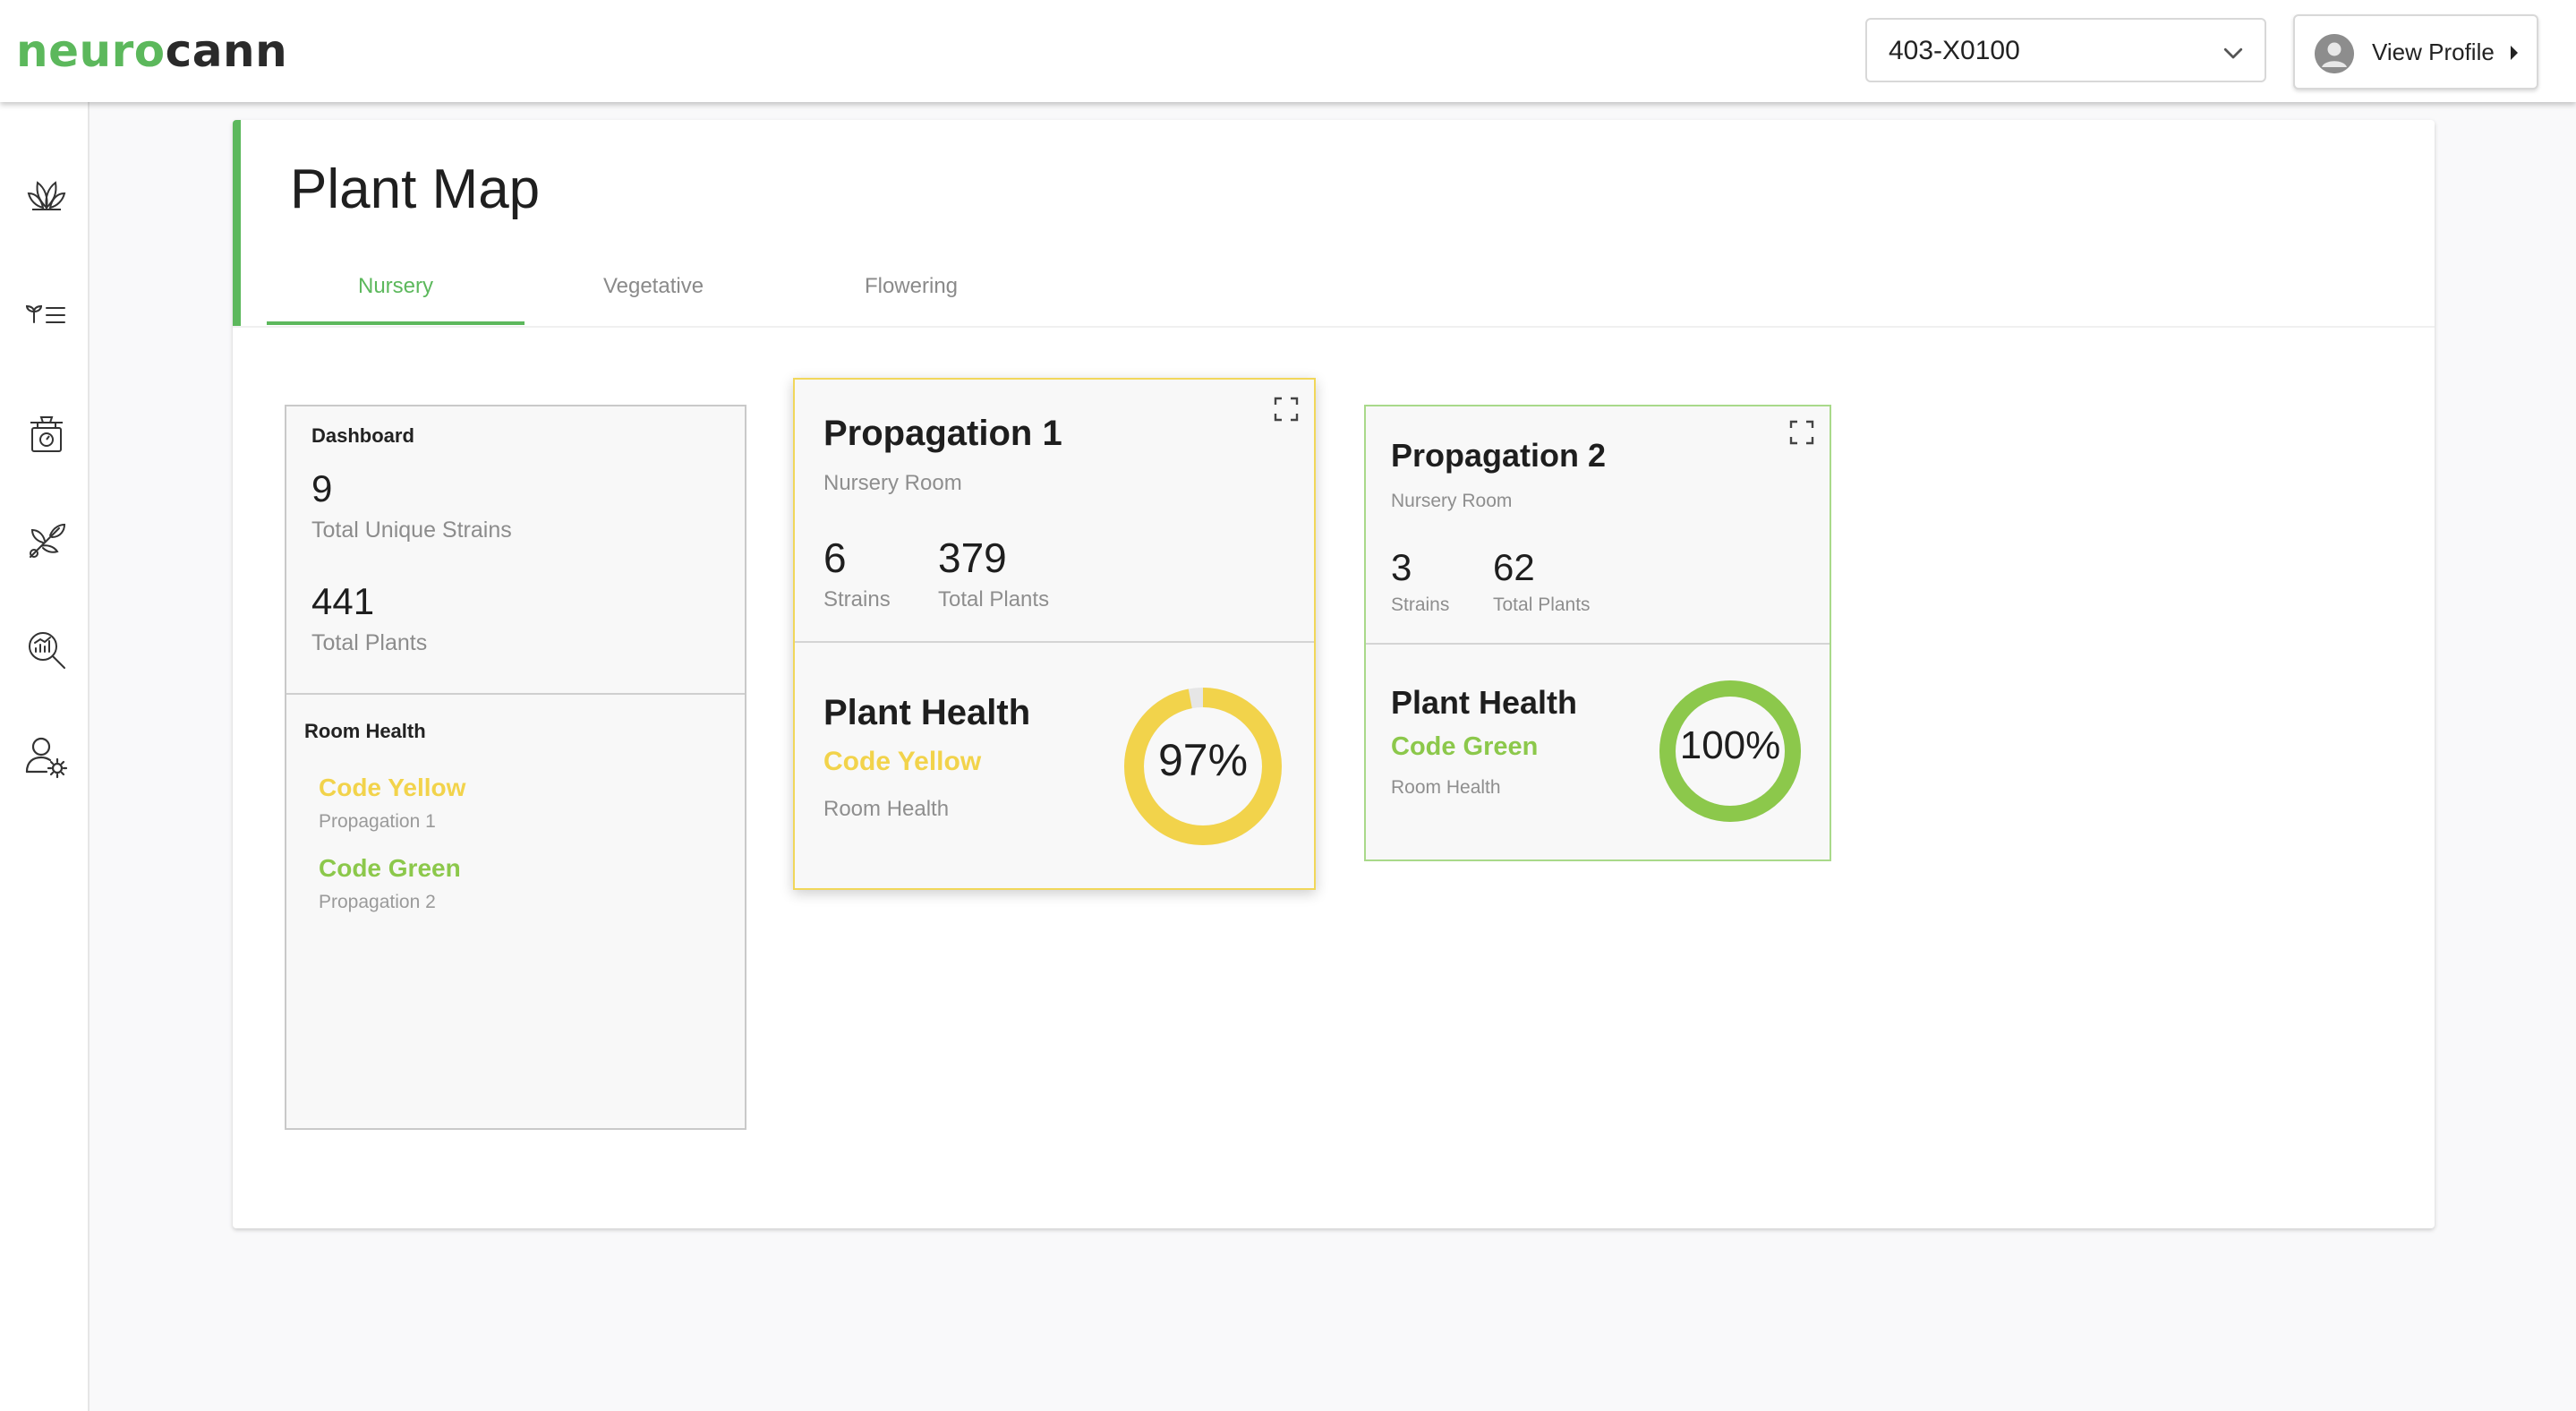 This screenshot has height=1411, width=2576. What do you see at coordinates (515, 694) in the screenshot?
I see `dashboard-divider` at bounding box center [515, 694].